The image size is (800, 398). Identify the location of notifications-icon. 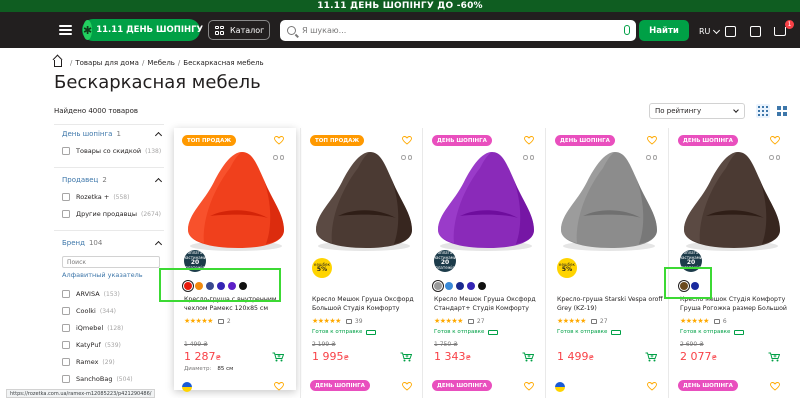
(730, 31).